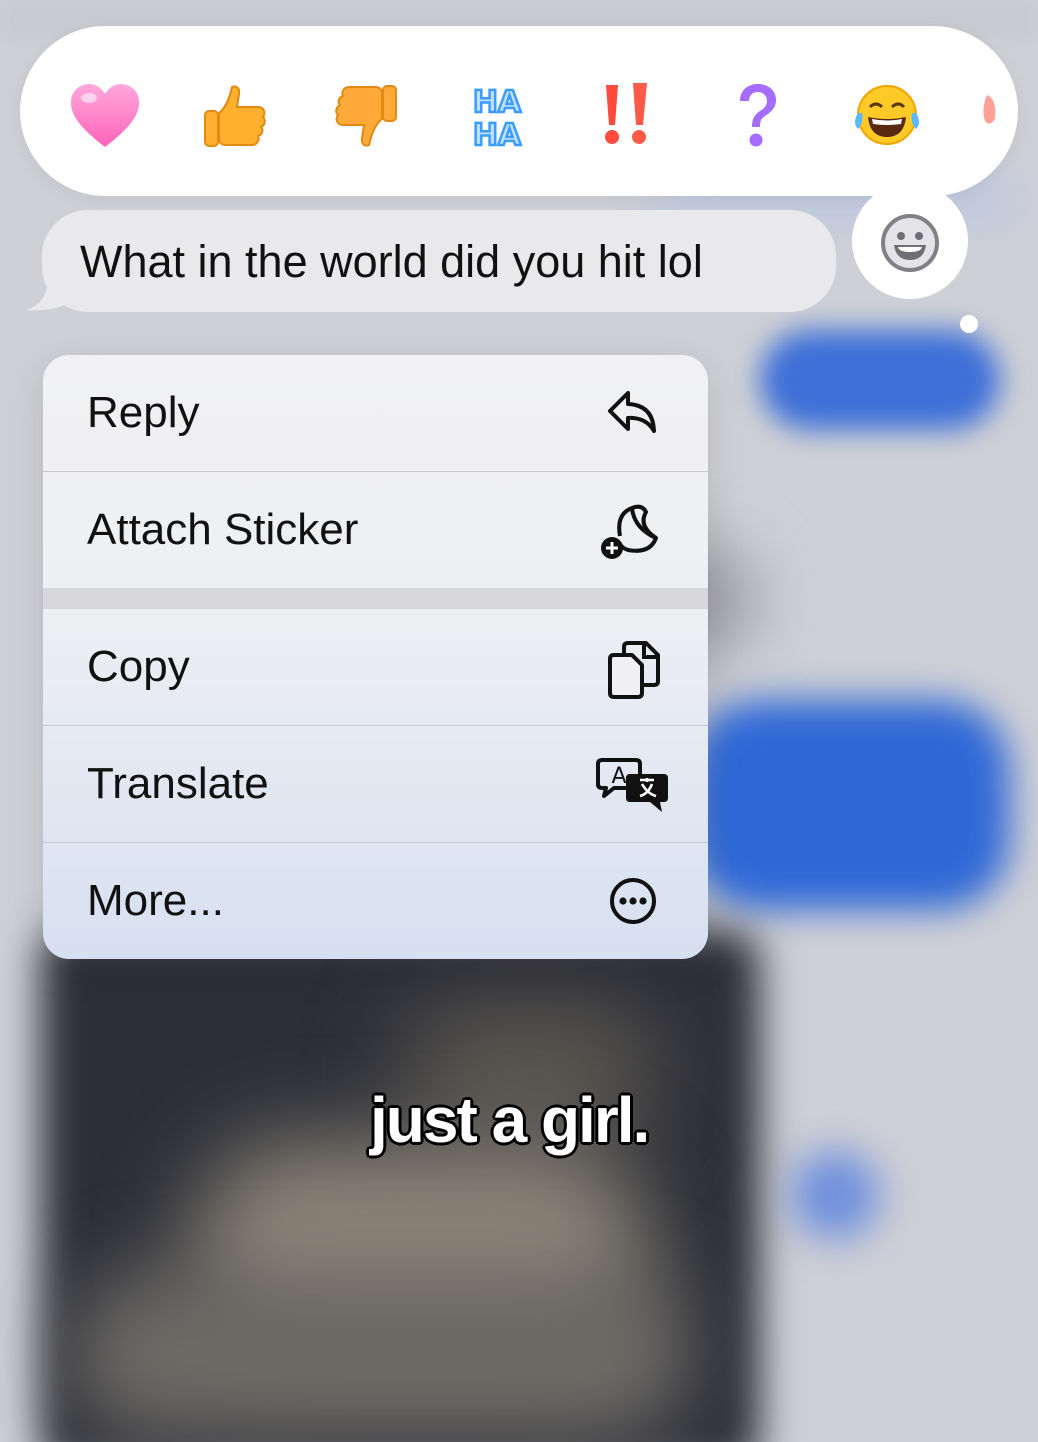  I want to click on haha-icon: HA HA, so click(498, 117).